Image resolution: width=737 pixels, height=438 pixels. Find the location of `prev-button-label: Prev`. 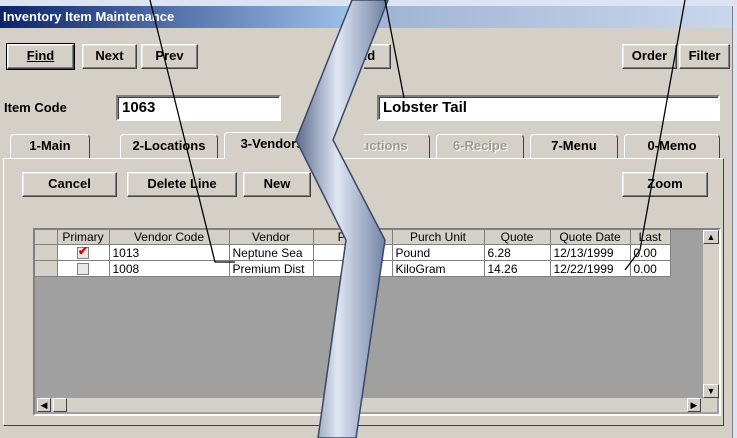

prev-button-label: Prev is located at coordinates (169, 55).